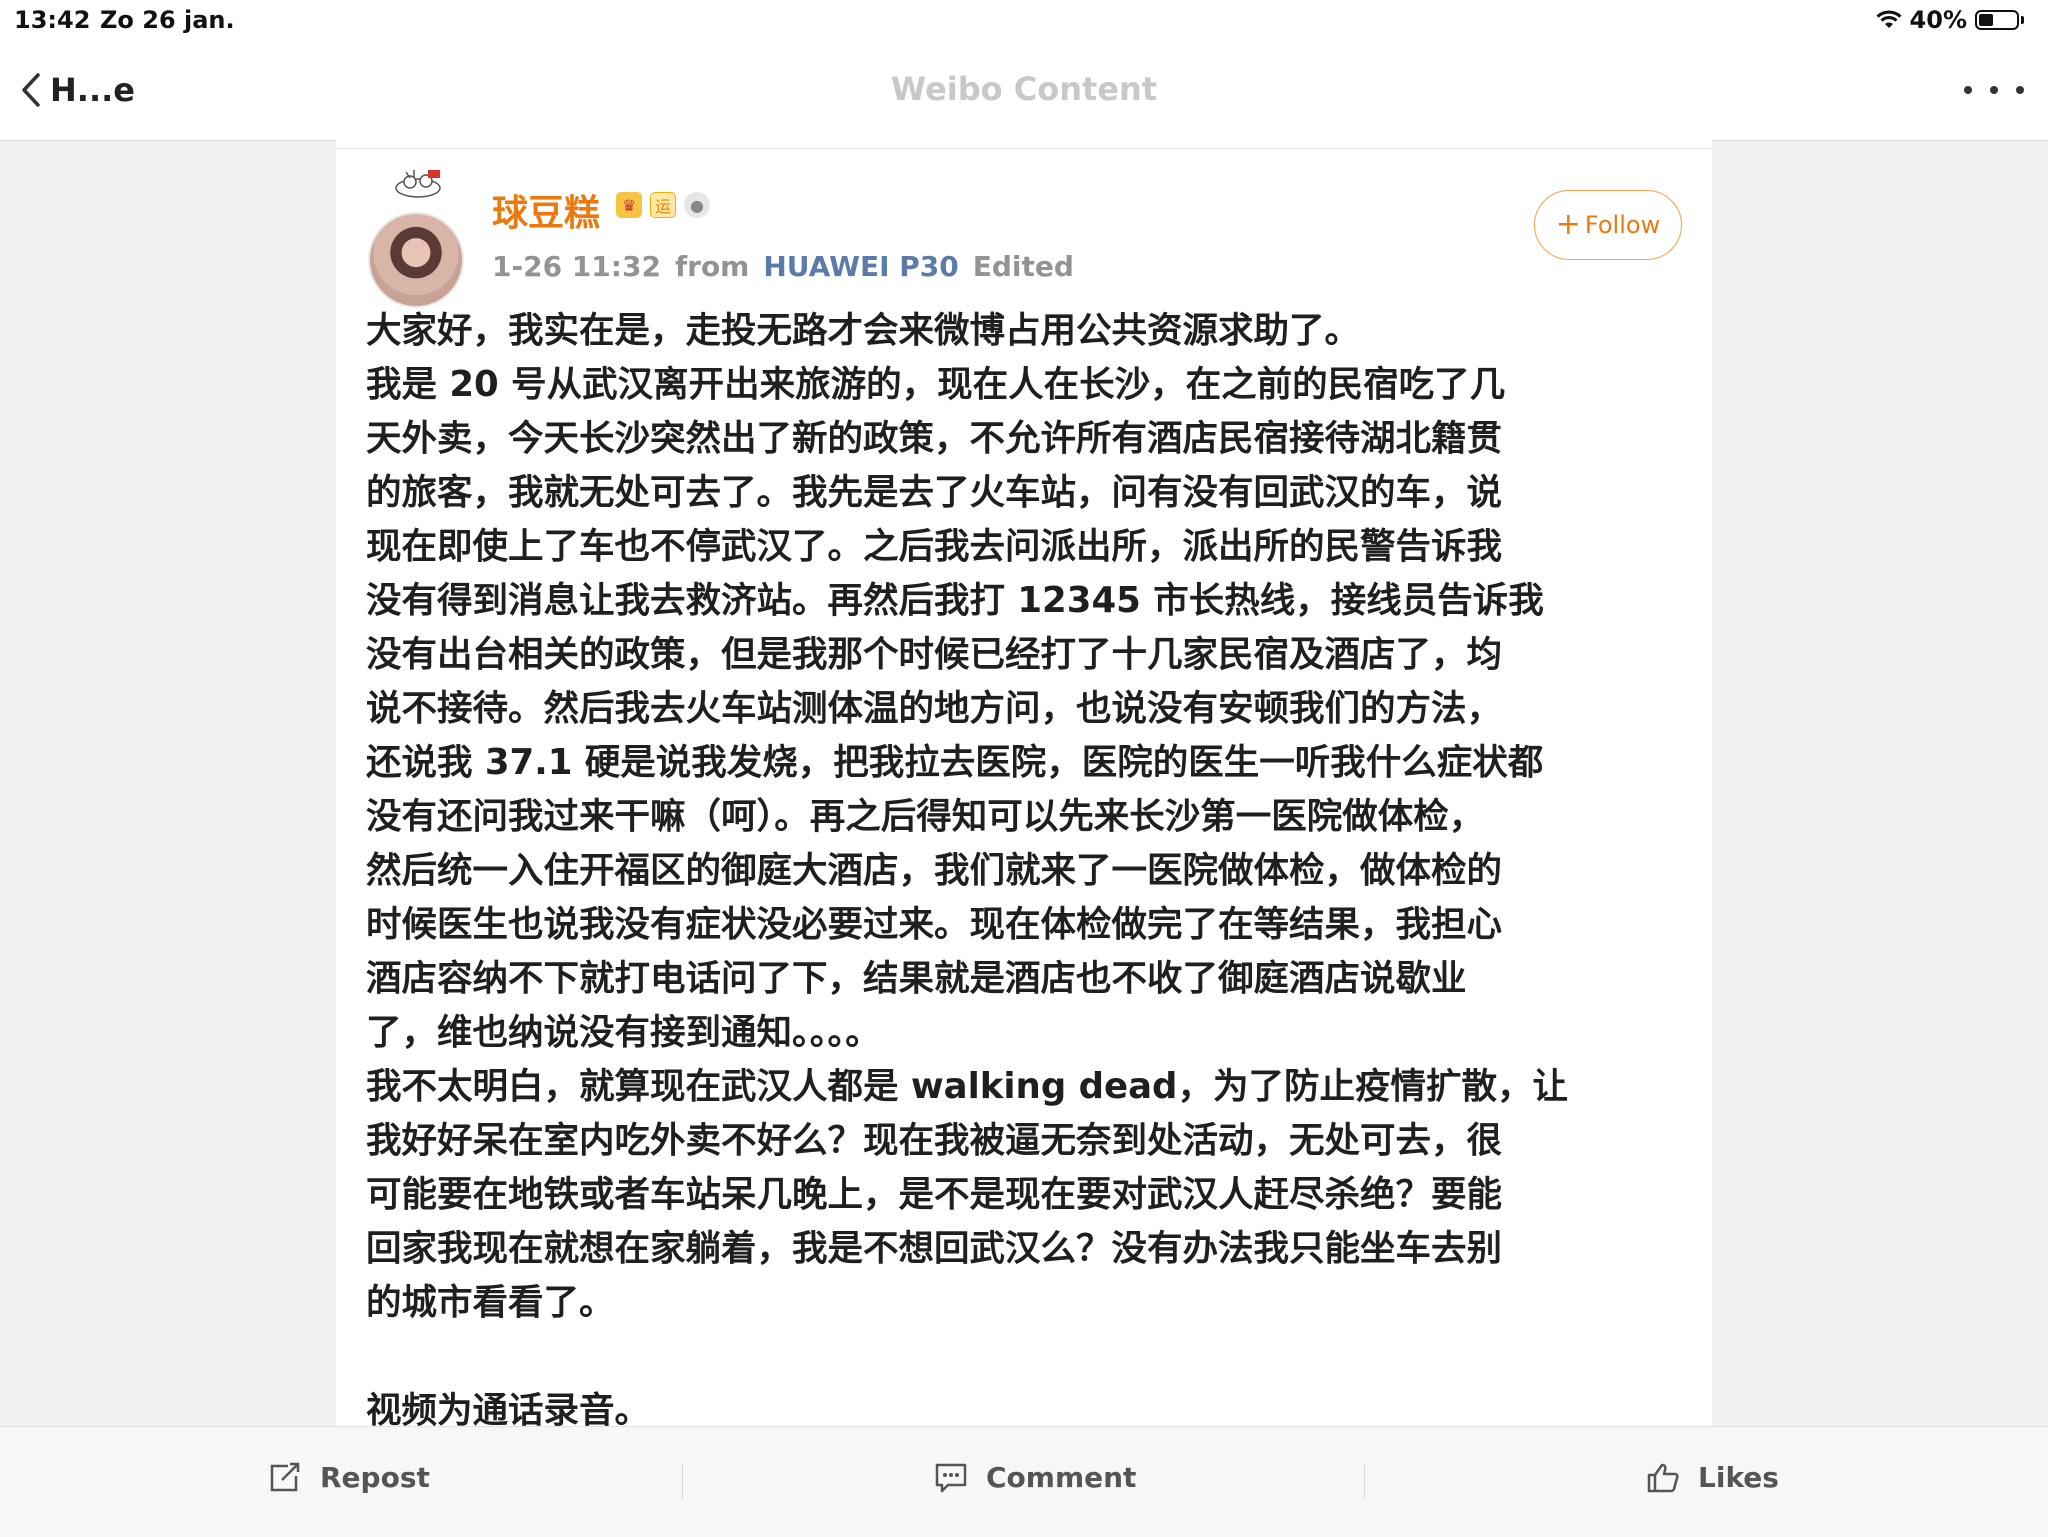 This screenshot has height=1537, width=2048. Describe the element at coordinates (1568, 224) in the screenshot. I see `plus-icon: +` at that location.